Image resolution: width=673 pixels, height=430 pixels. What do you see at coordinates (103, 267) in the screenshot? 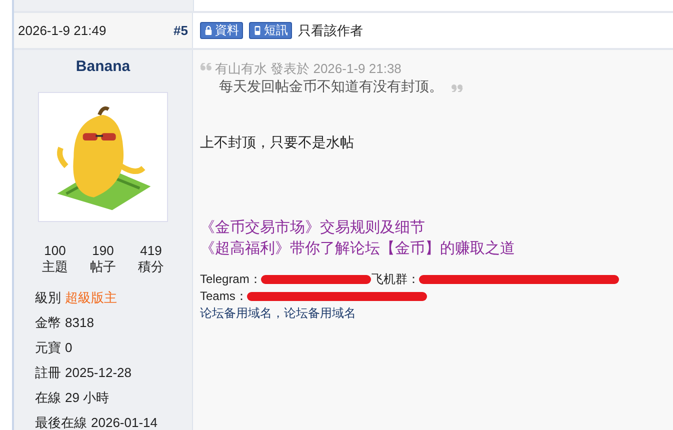
I see `stat-label: 帖子` at bounding box center [103, 267].